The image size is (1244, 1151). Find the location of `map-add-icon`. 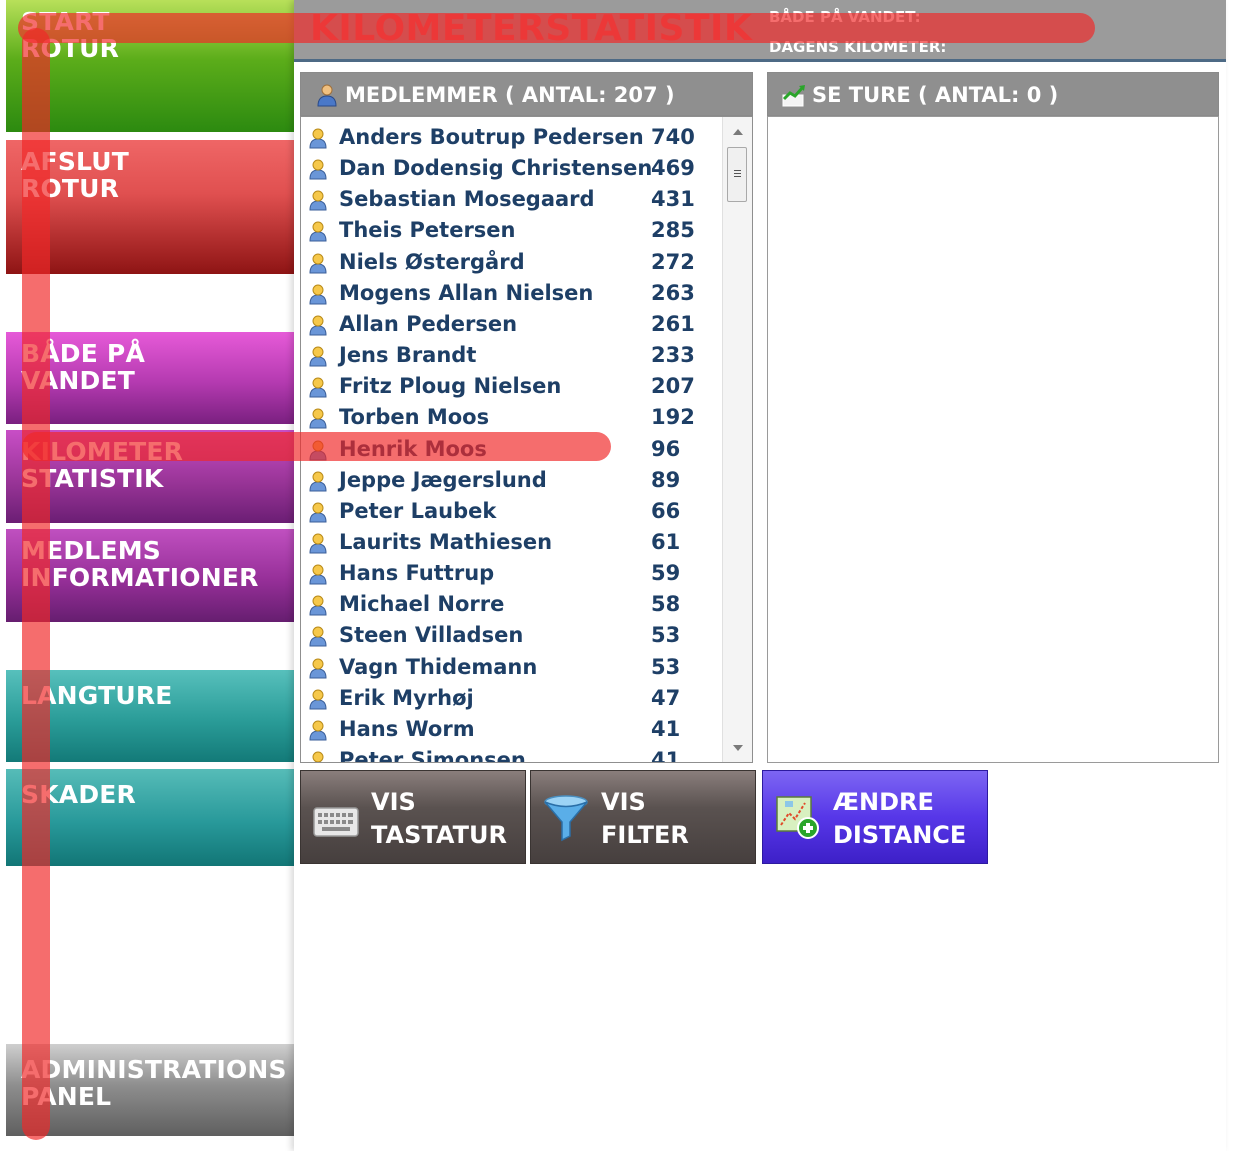

map-add-icon is located at coordinates (797, 817).